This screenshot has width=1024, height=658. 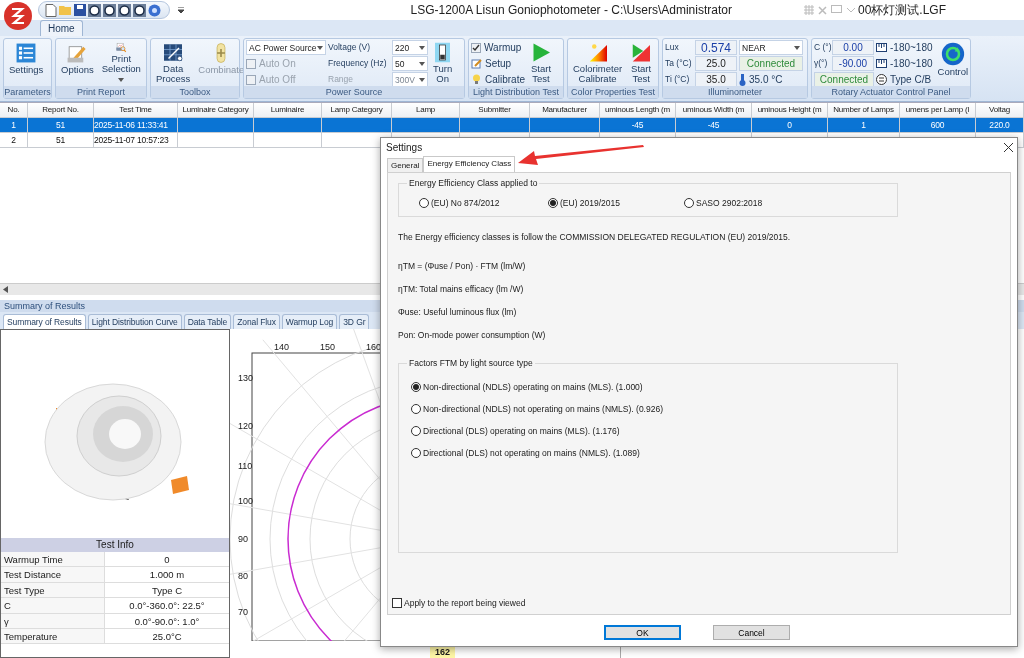 What do you see at coordinates (751, 632) in the screenshot?
I see `dialog-button: Cancel` at bounding box center [751, 632].